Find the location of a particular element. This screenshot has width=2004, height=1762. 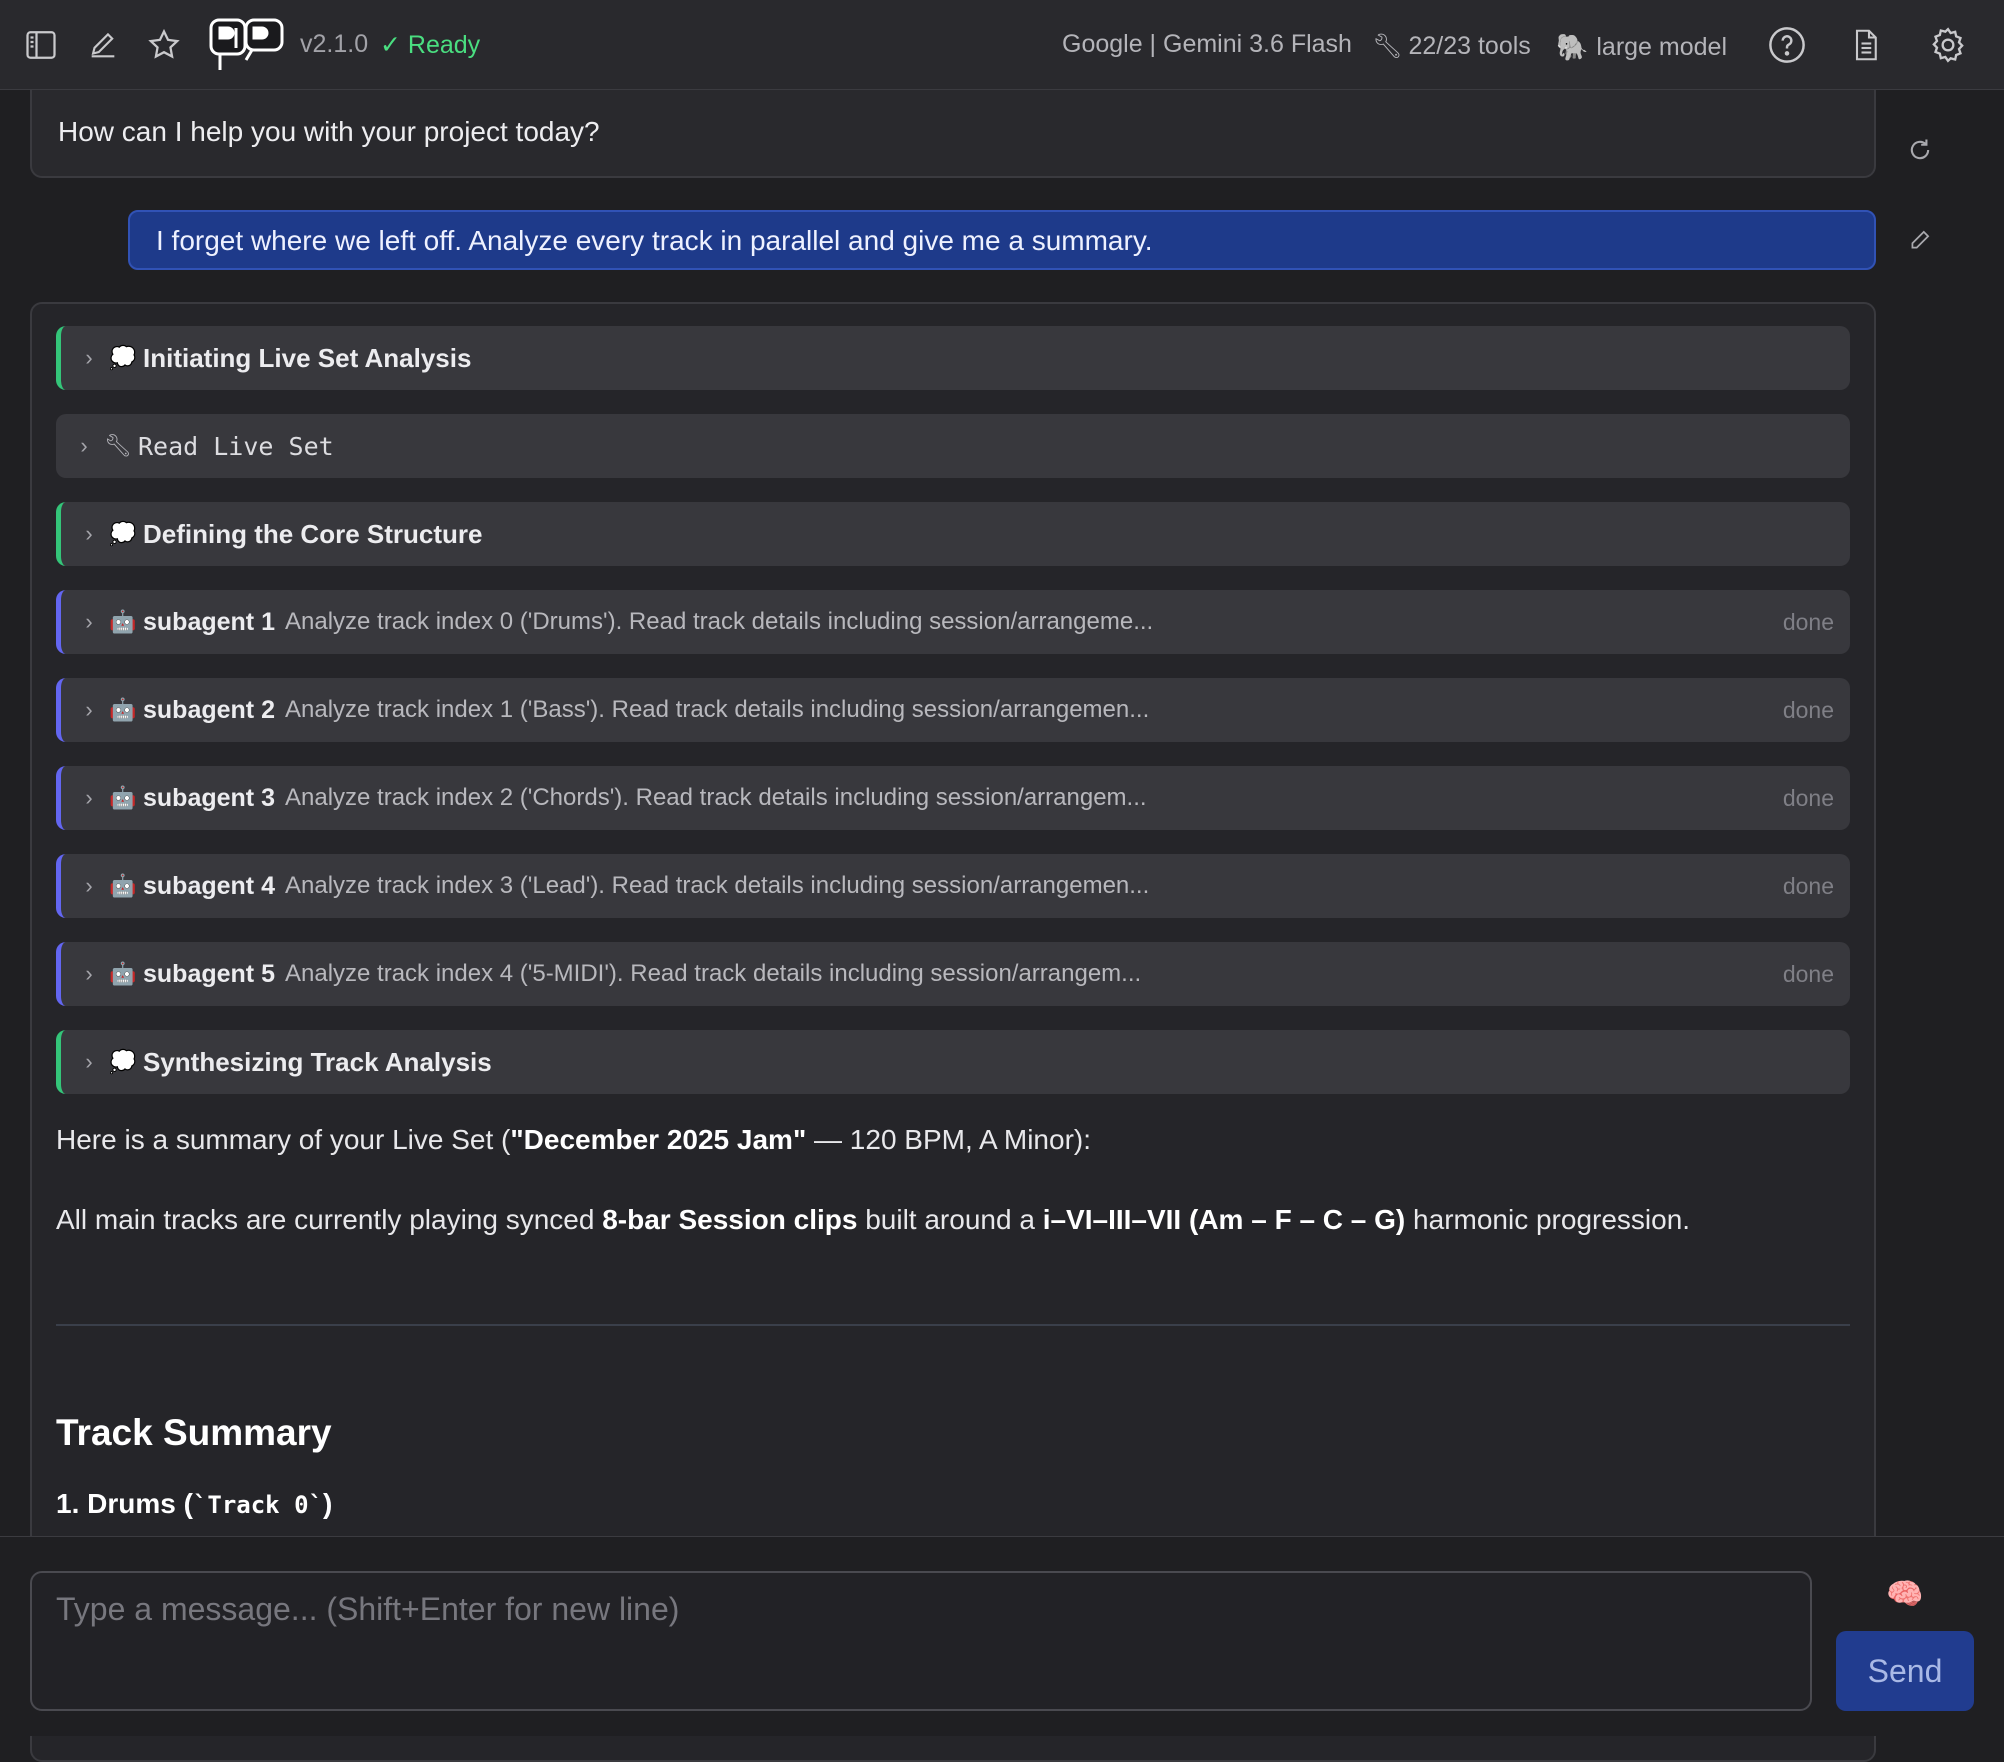

document-icon is located at coordinates (1866, 45).